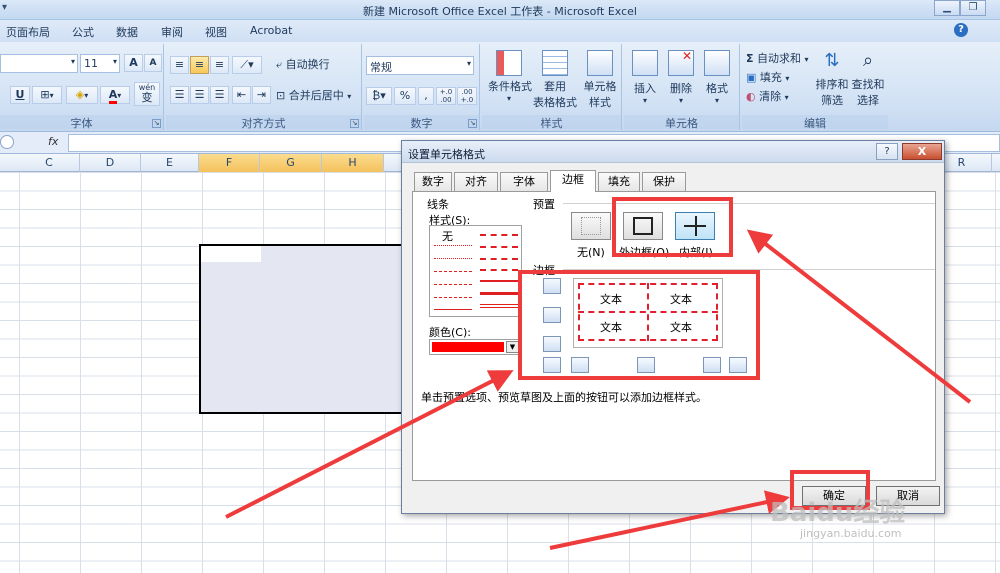 The image size is (1000, 573). What do you see at coordinates (973, 8) in the screenshot?
I see `restore-button: ❐` at bounding box center [973, 8].